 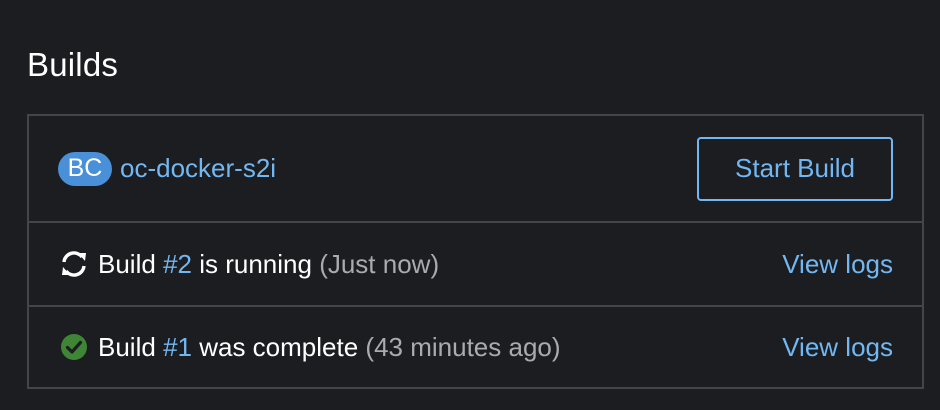 What do you see at coordinates (85, 168) in the screenshot?
I see `build-config-badge: BC` at bounding box center [85, 168].